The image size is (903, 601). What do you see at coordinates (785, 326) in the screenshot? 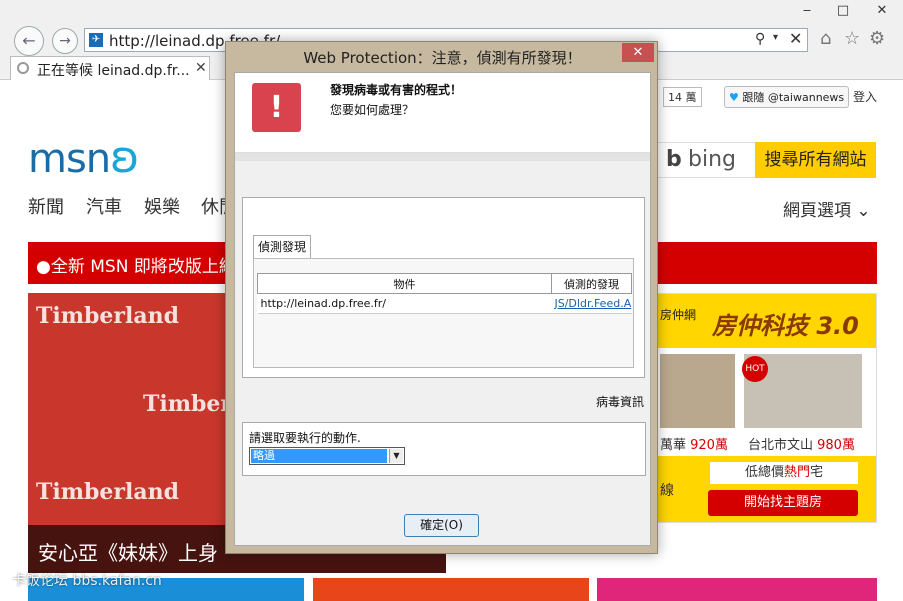
I see `ad-title: 房仲科技 3.0` at bounding box center [785, 326].